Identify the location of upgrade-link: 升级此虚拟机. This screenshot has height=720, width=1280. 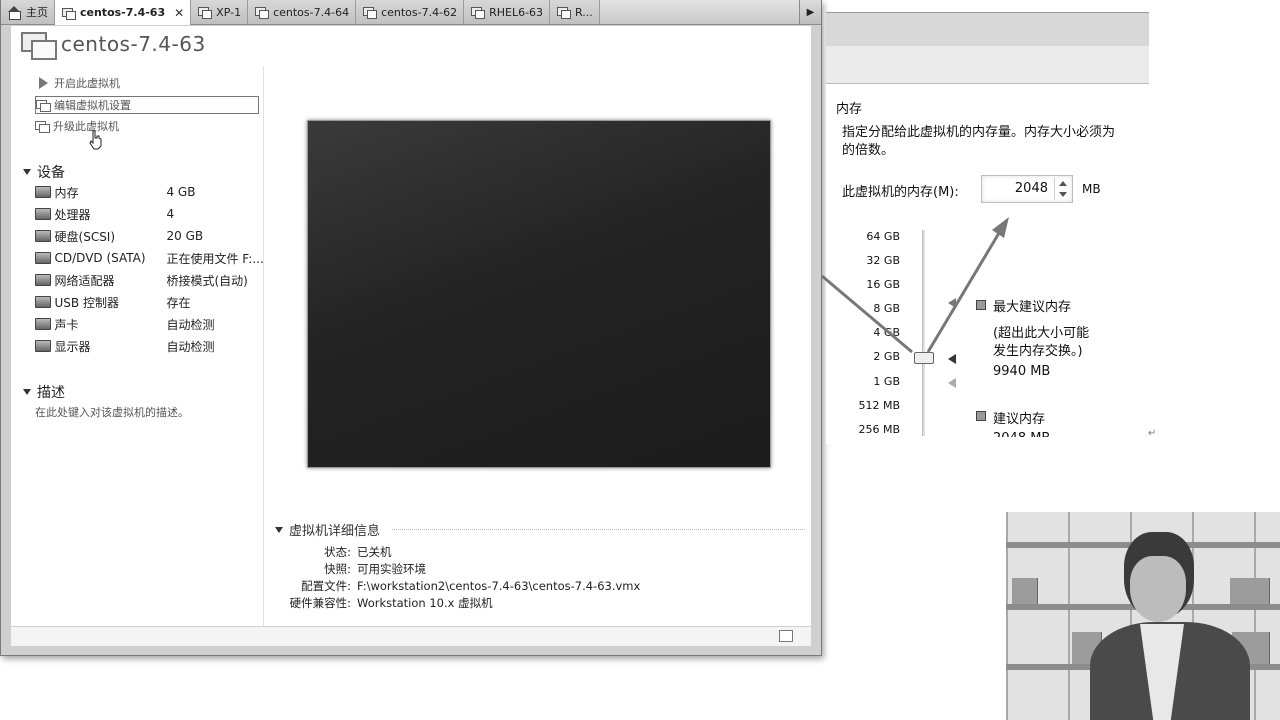
(147, 126).